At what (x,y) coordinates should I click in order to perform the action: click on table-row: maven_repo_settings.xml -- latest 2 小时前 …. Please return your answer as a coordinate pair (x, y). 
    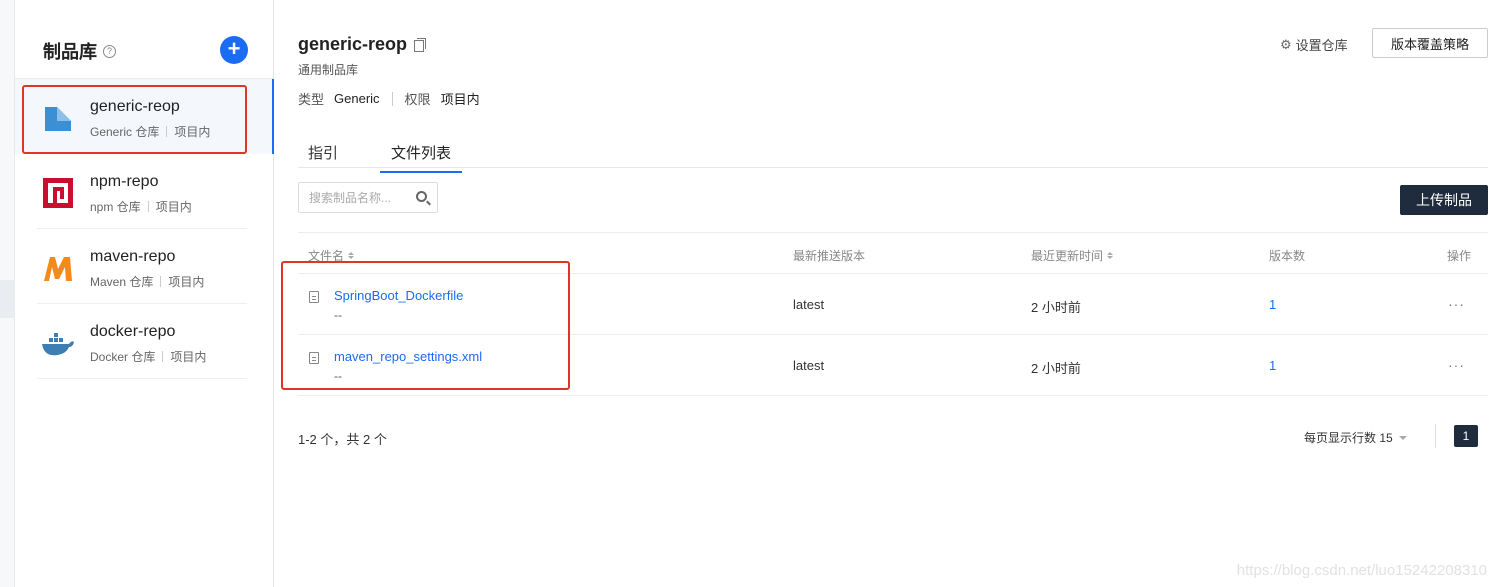
    Looking at the image, I should click on (893, 365).